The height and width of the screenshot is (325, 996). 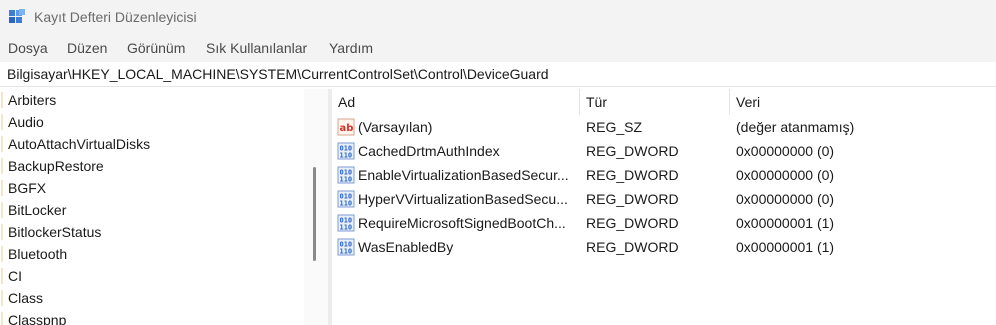 I want to click on tree-item-label: BGFX, so click(x=27, y=188).